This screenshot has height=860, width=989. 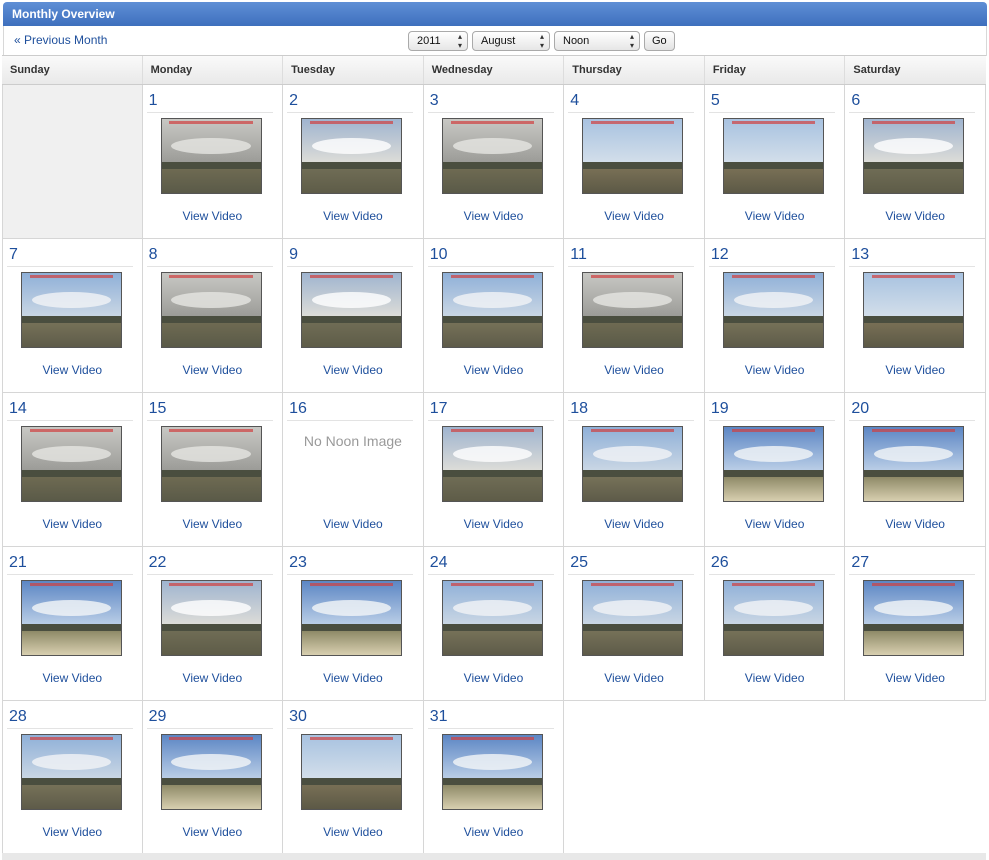 I want to click on day-number: 12, so click(x=771, y=255).